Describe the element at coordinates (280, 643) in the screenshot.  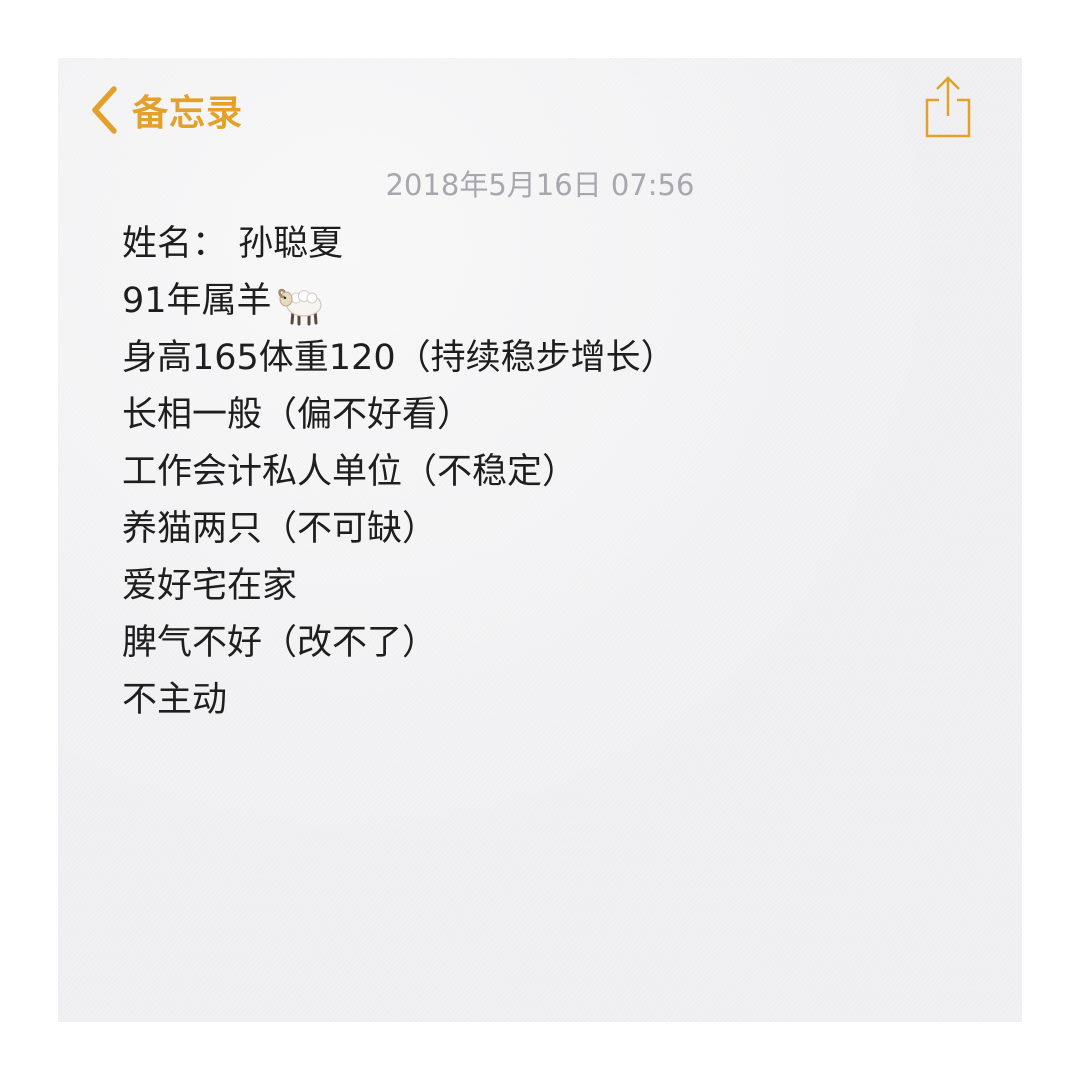
I see `note-line-text: 脾气不好（改不了）` at that location.